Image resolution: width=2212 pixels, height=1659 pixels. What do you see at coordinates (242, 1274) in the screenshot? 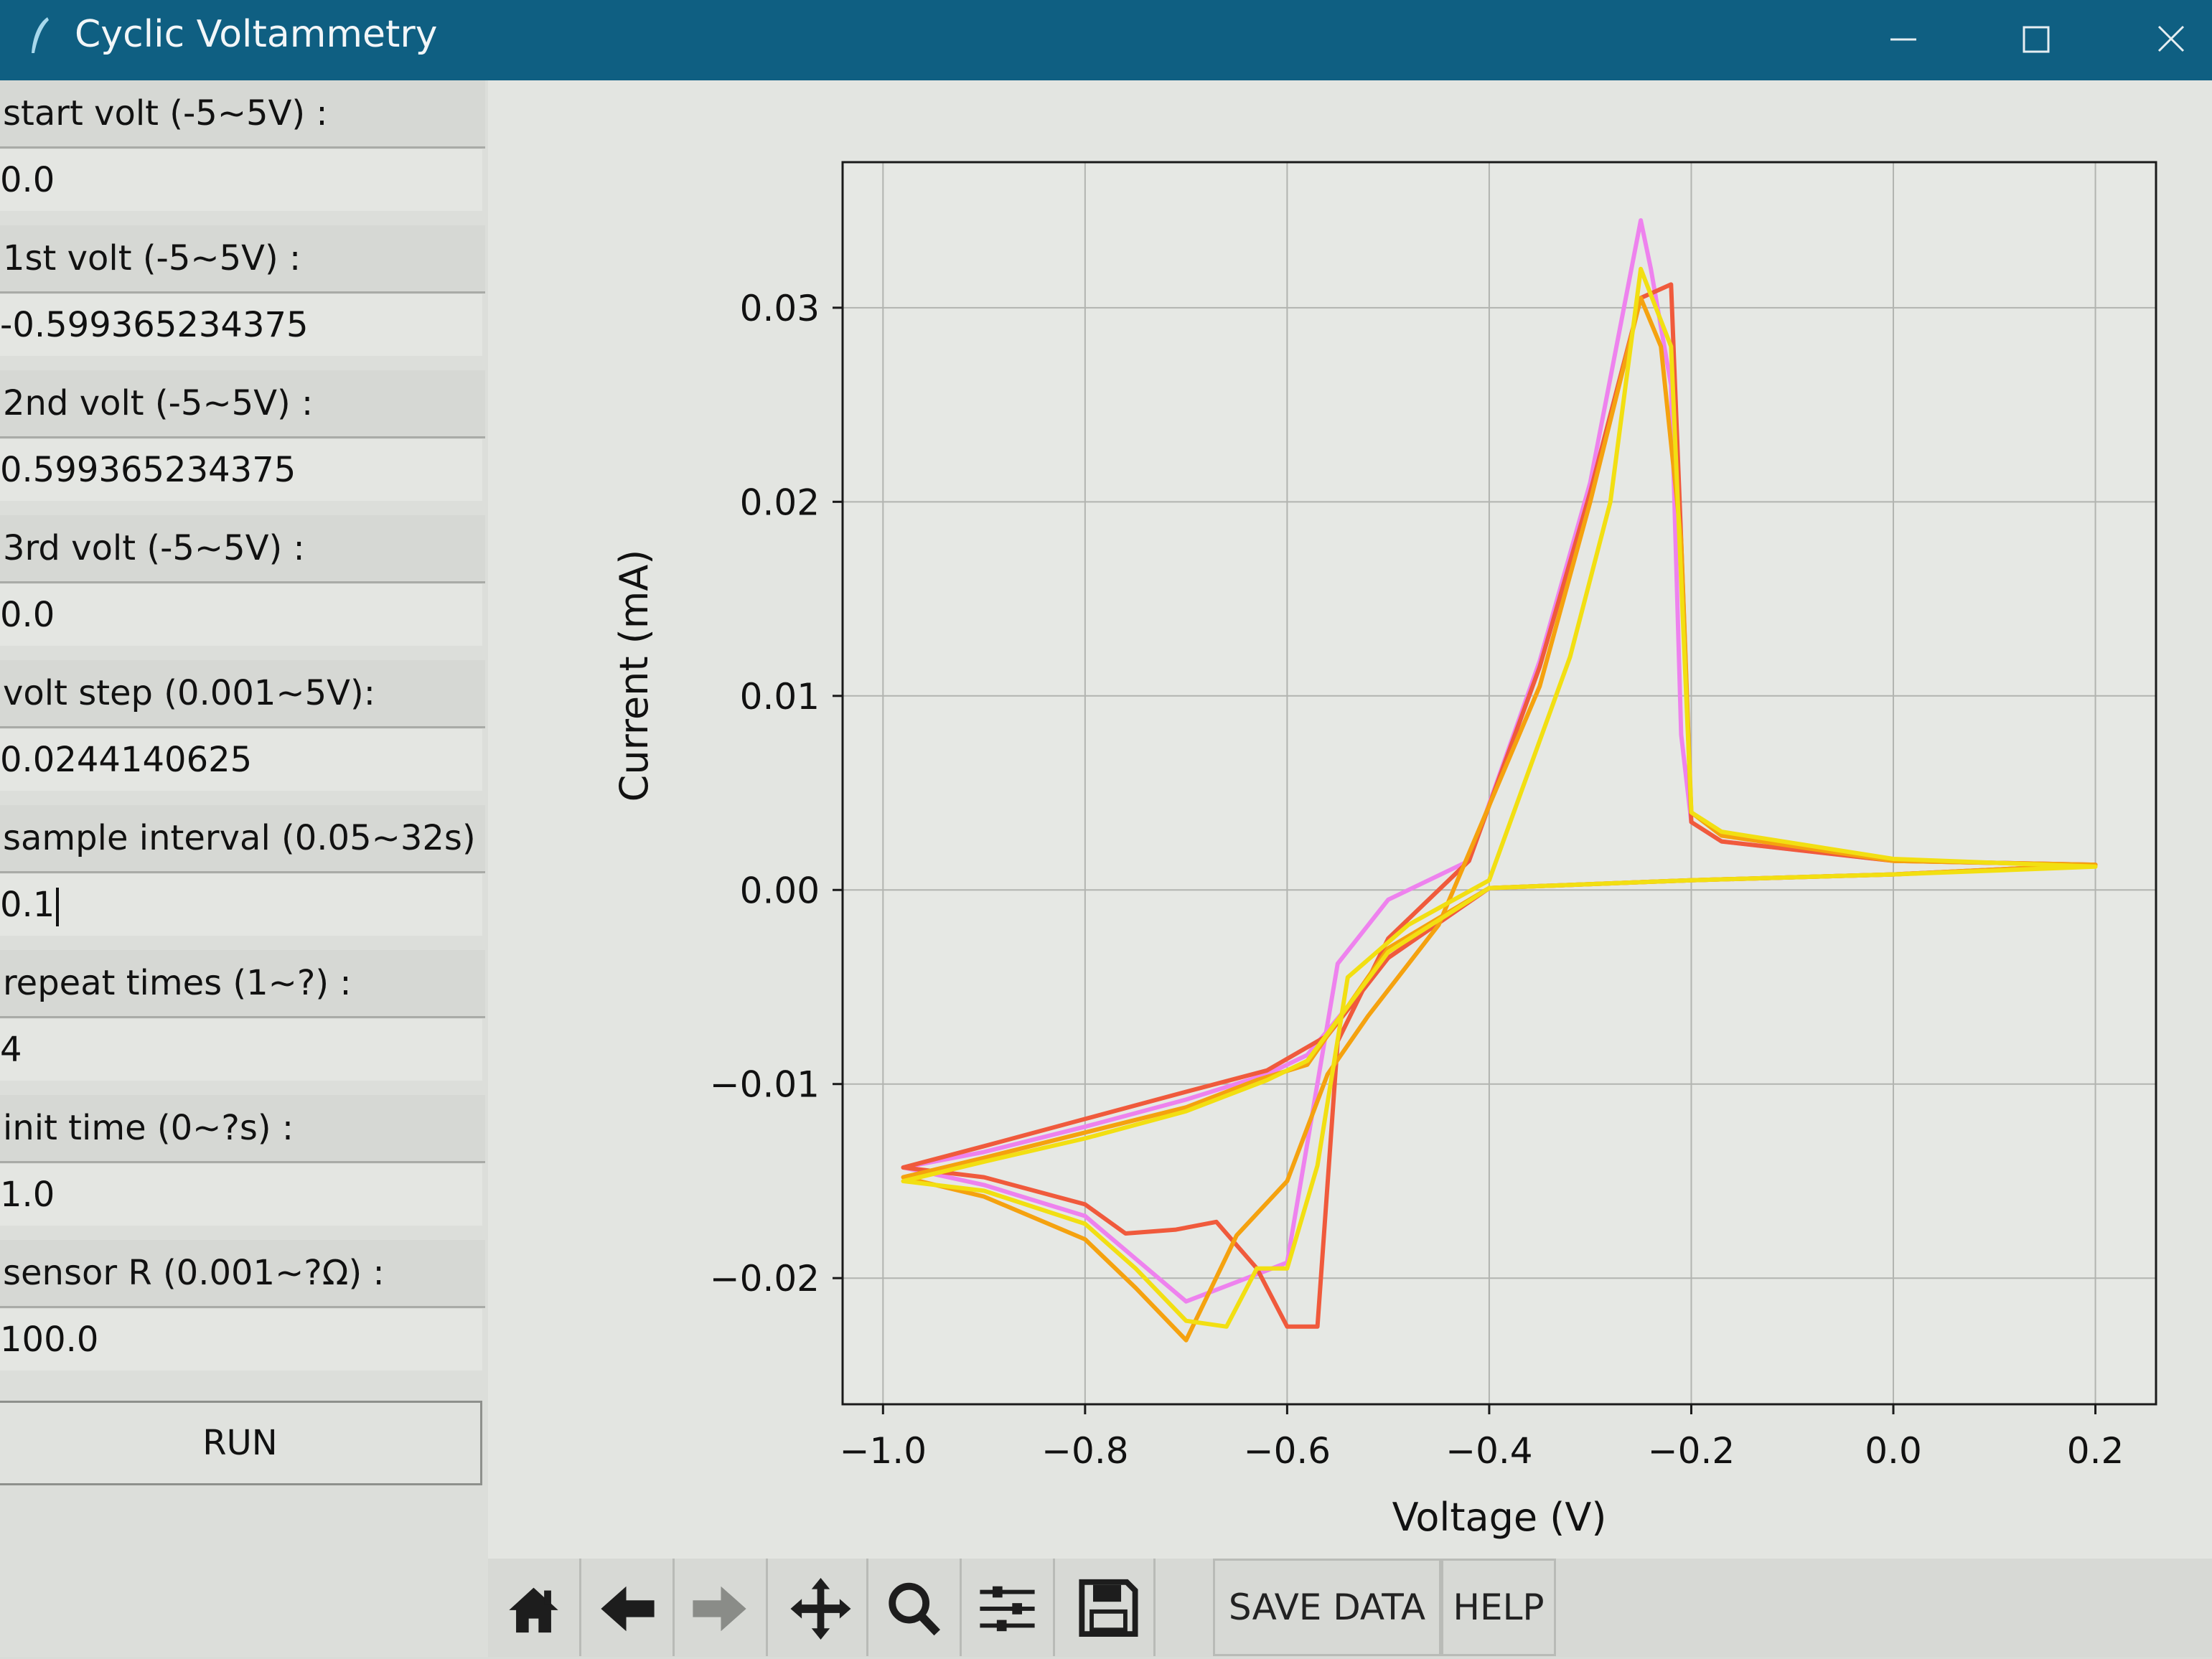
I see `field-label: sensor R (0.001~?Ω) :` at bounding box center [242, 1274].